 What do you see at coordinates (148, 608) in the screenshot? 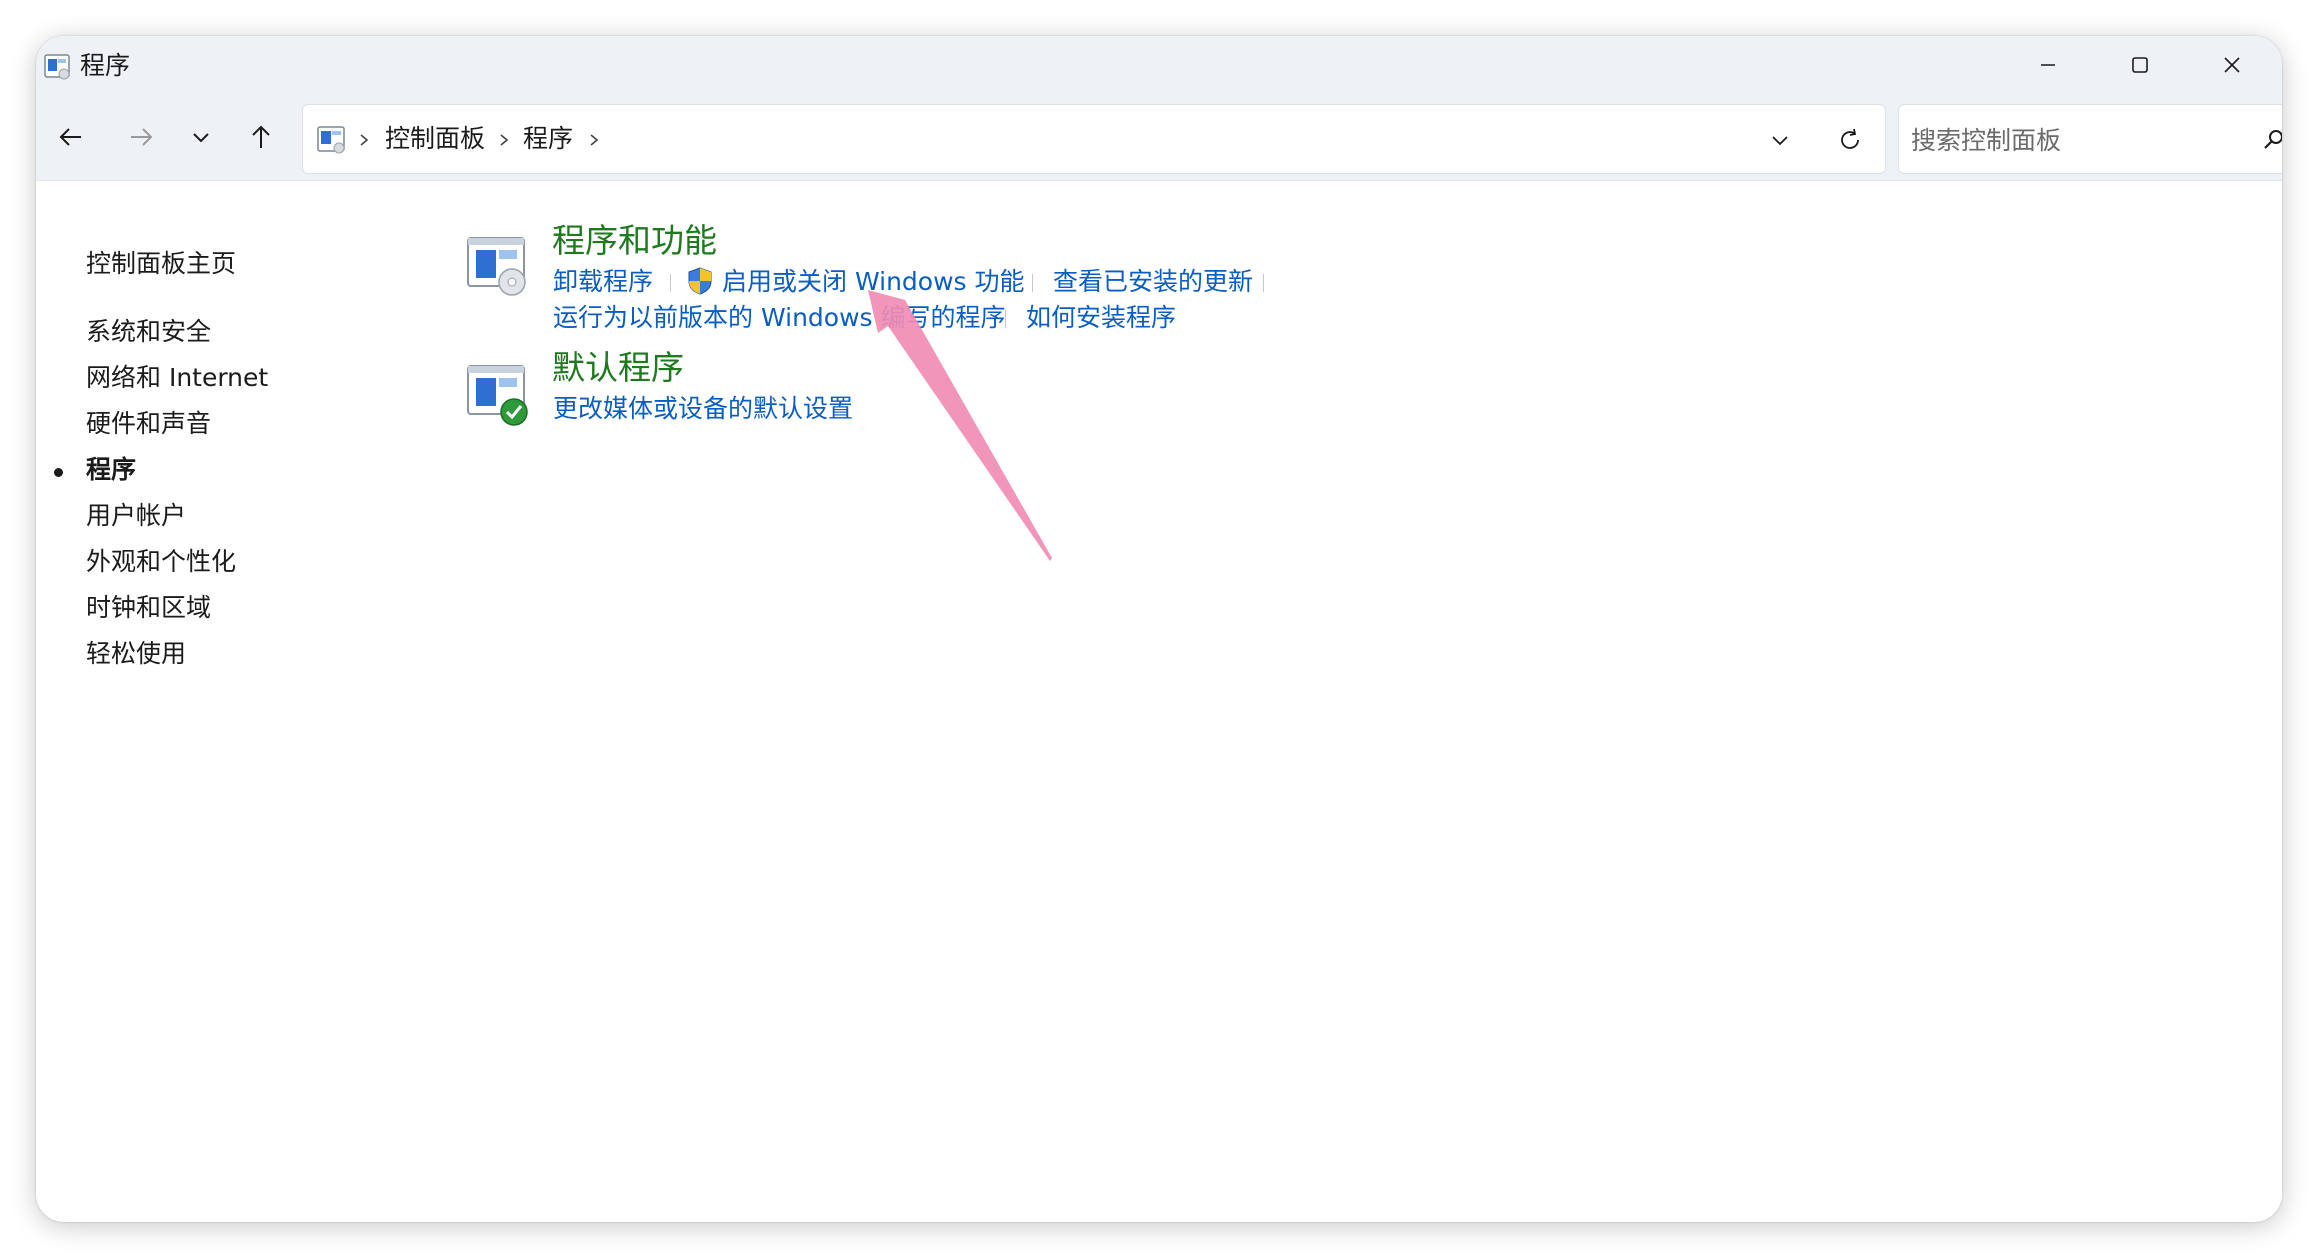
I see `sidebar-item-clock-region: 时钟和区域` at bounding box center [148, 608].